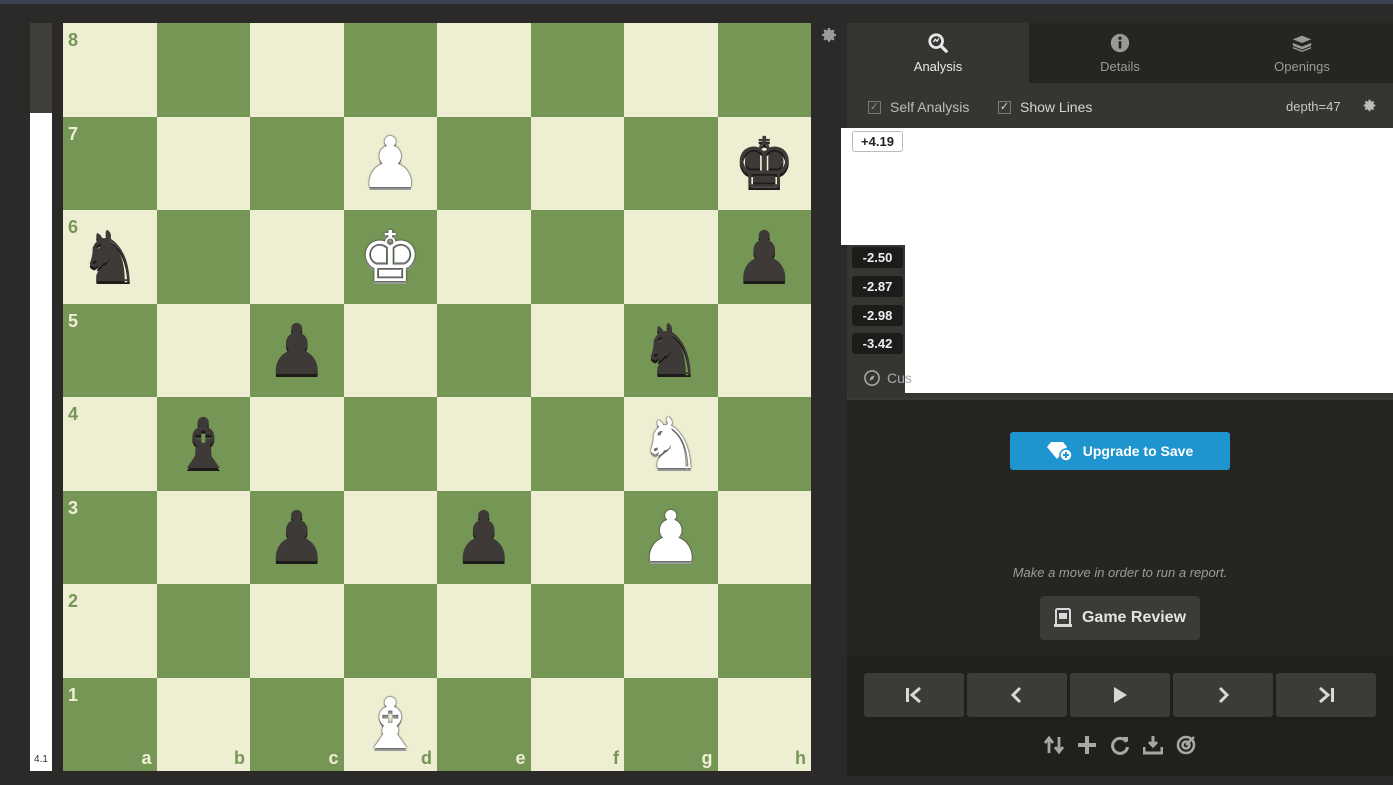 The height and width of the screenshot is (785, 1393). What do you see at coordinates (1087, 745) in the screenshot?
I see `add-button` at bounding box center [1087, 745].